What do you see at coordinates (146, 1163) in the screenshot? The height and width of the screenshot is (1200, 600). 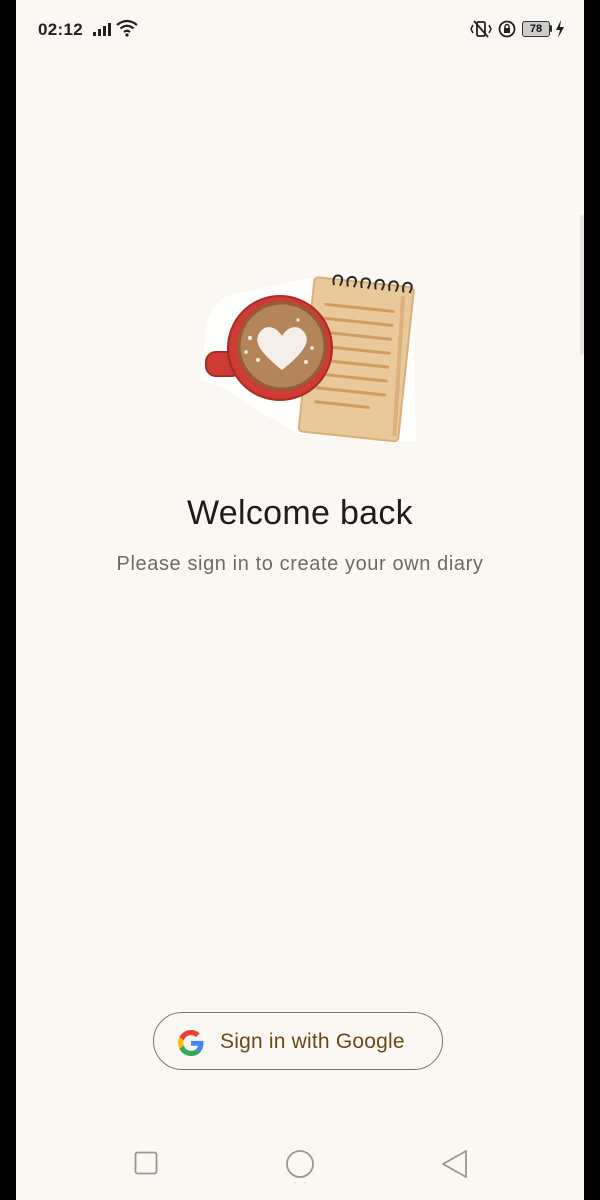 I see `recents-icon` at bounding box center [146, 1163].